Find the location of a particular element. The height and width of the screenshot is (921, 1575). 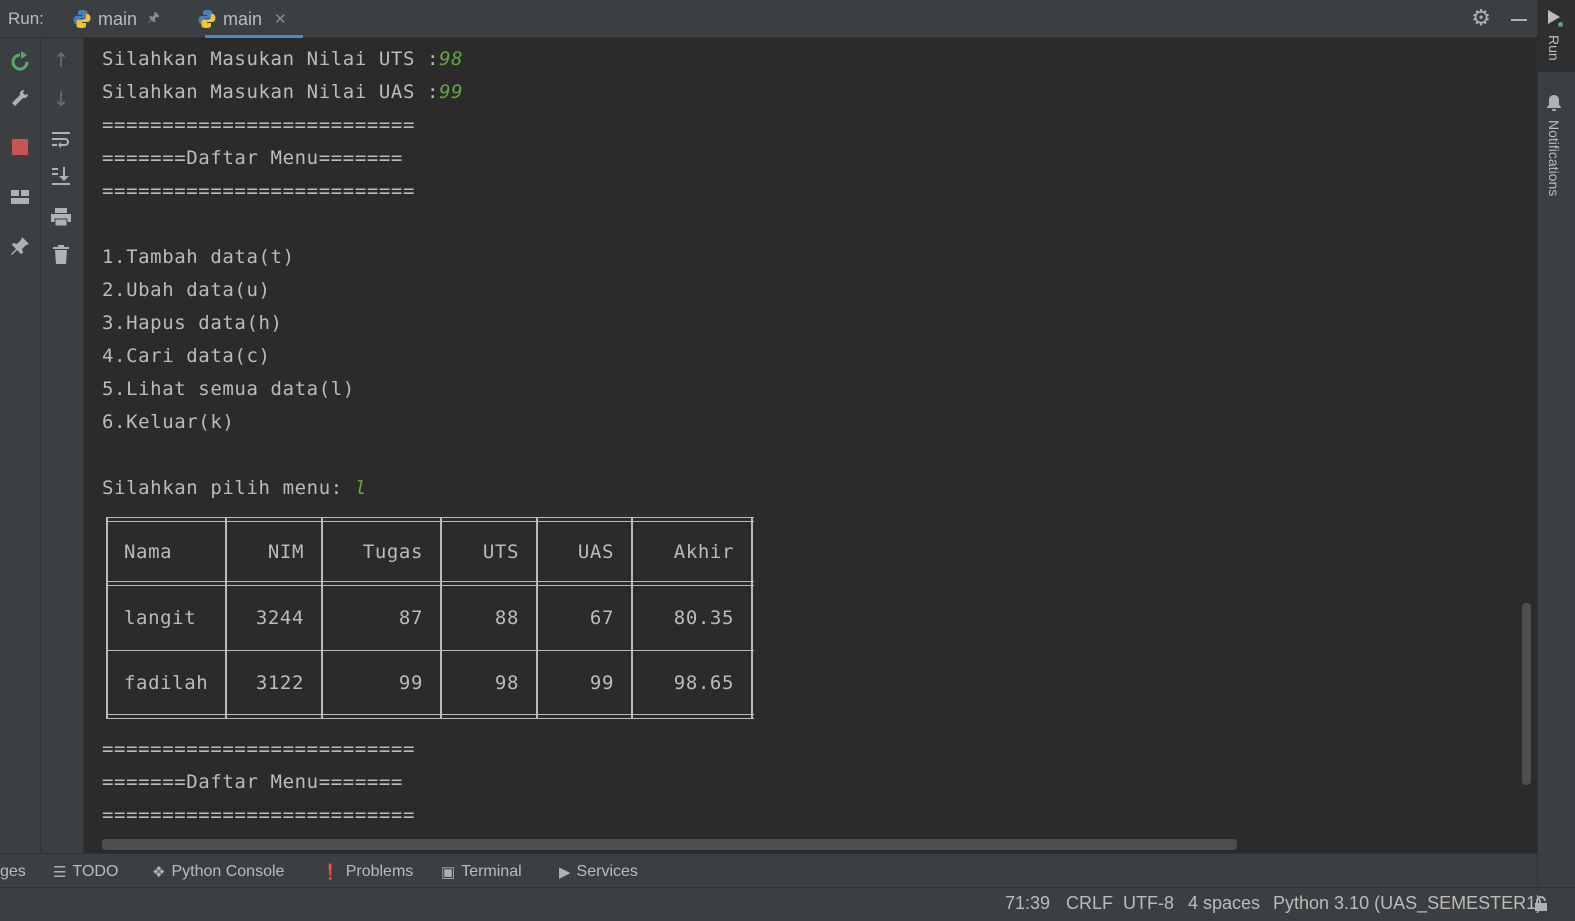

arrow-up-icon: ↑ is located at coordinates (61, 60).